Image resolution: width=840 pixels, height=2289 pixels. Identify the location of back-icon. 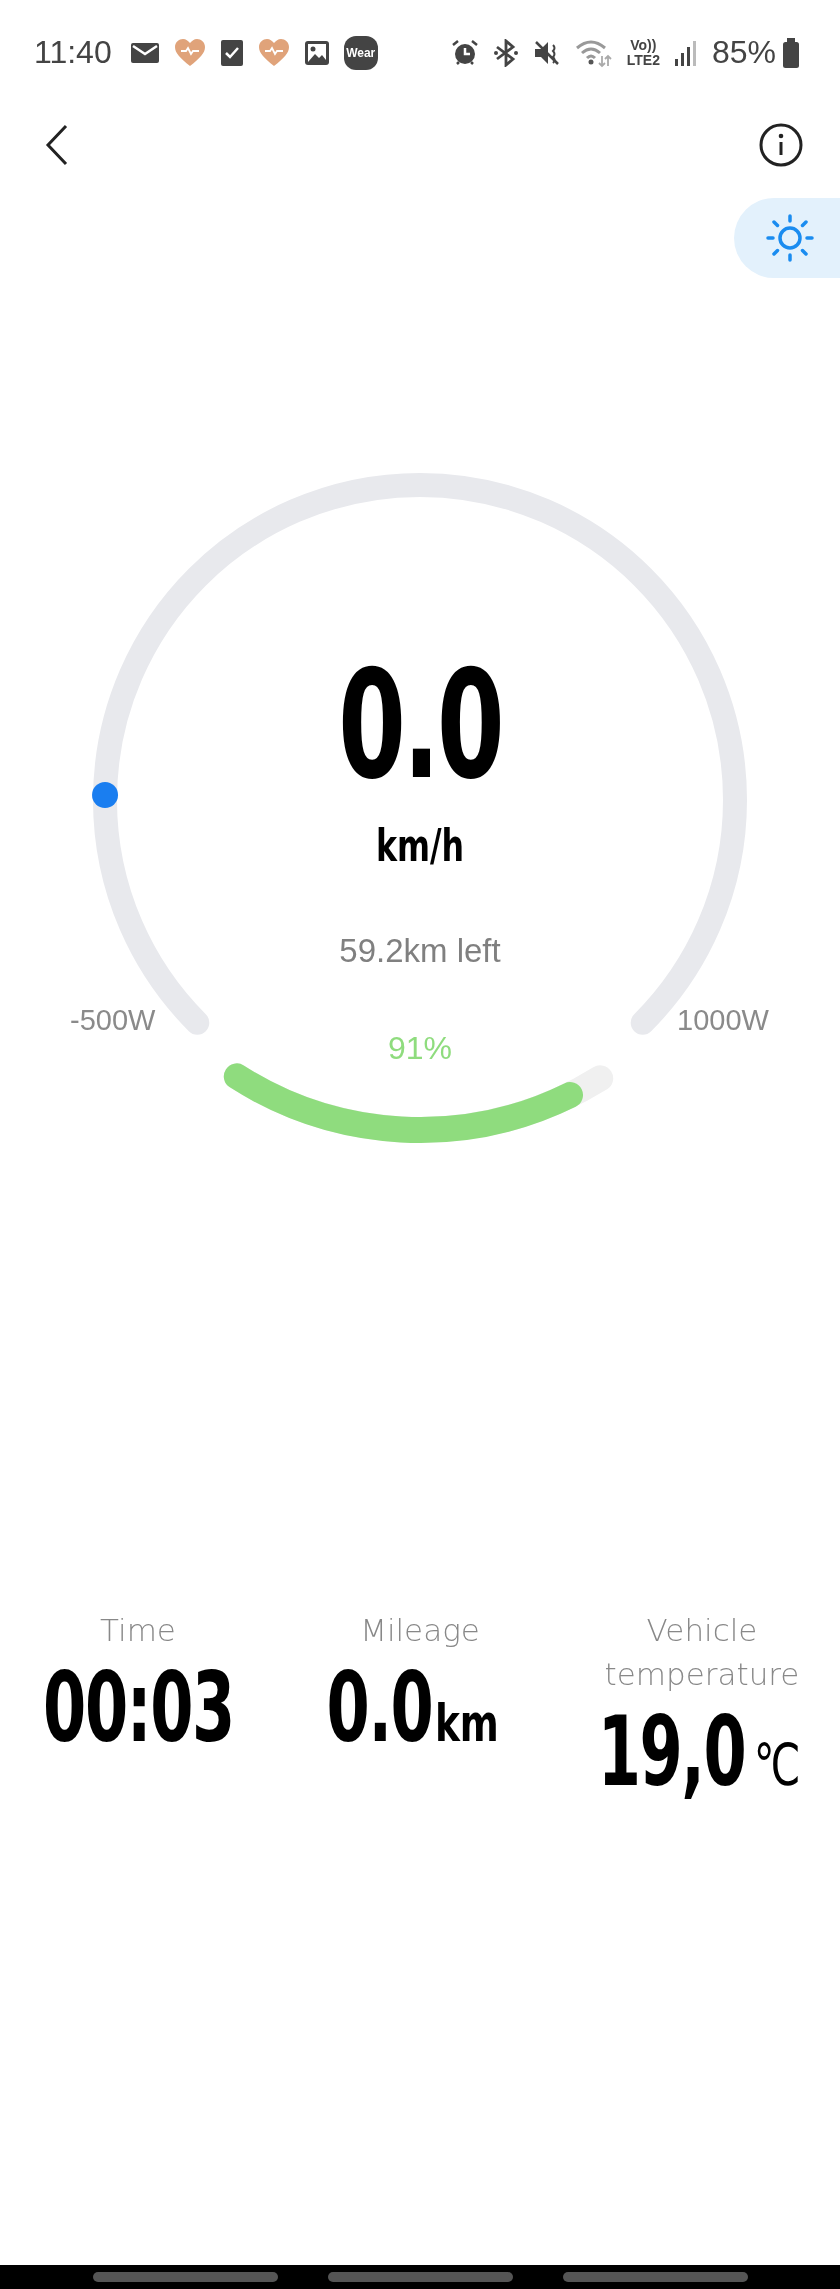
(57, 145).